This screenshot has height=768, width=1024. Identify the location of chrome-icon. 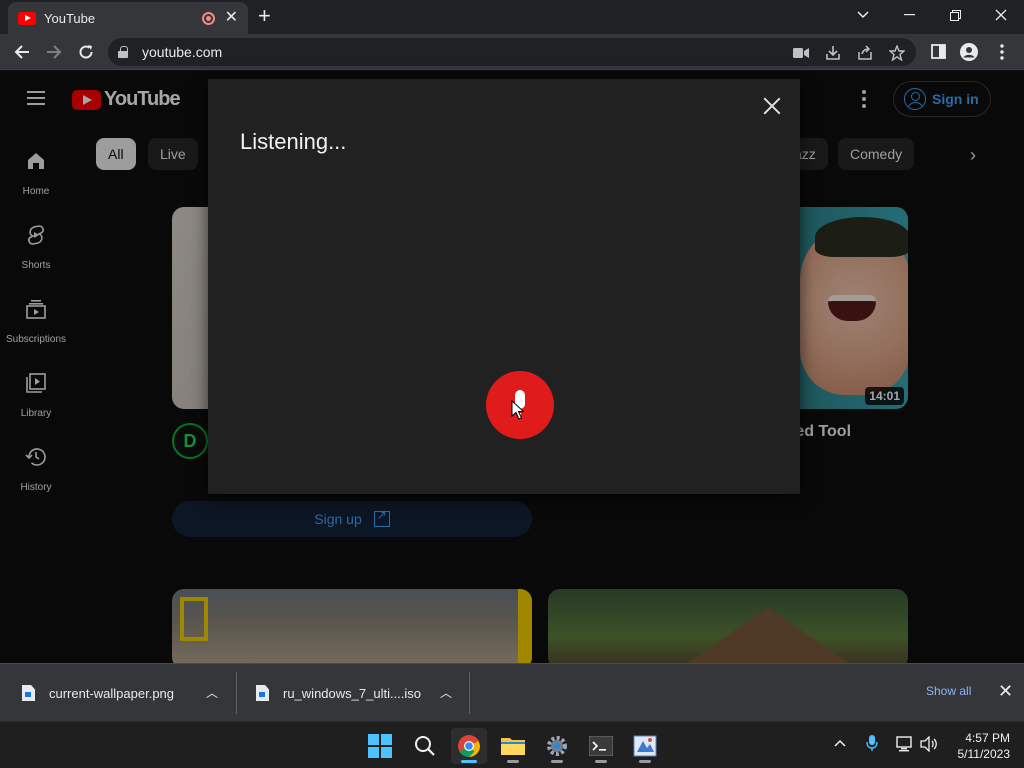
(469, 746).